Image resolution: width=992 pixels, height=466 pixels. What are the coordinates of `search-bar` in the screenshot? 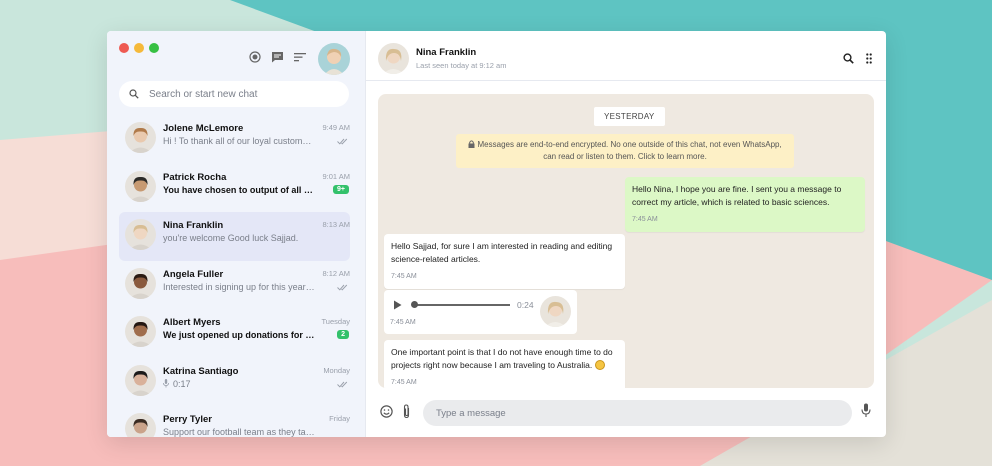 It's located at (234, 94).